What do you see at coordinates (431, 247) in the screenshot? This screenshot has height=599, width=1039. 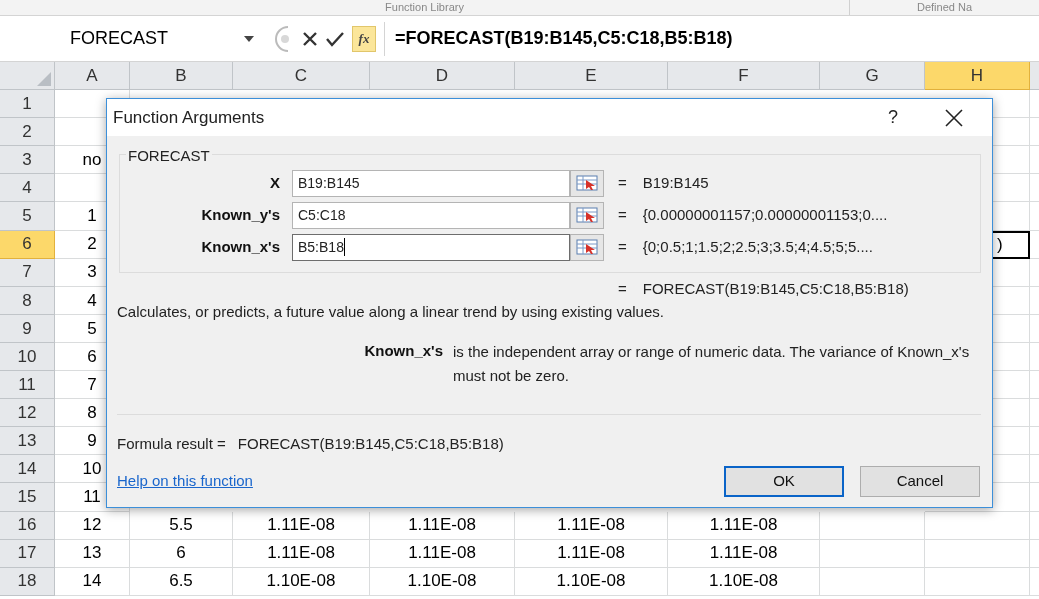 I see `input-field: B5:B18` at bounding box center [431, 247].